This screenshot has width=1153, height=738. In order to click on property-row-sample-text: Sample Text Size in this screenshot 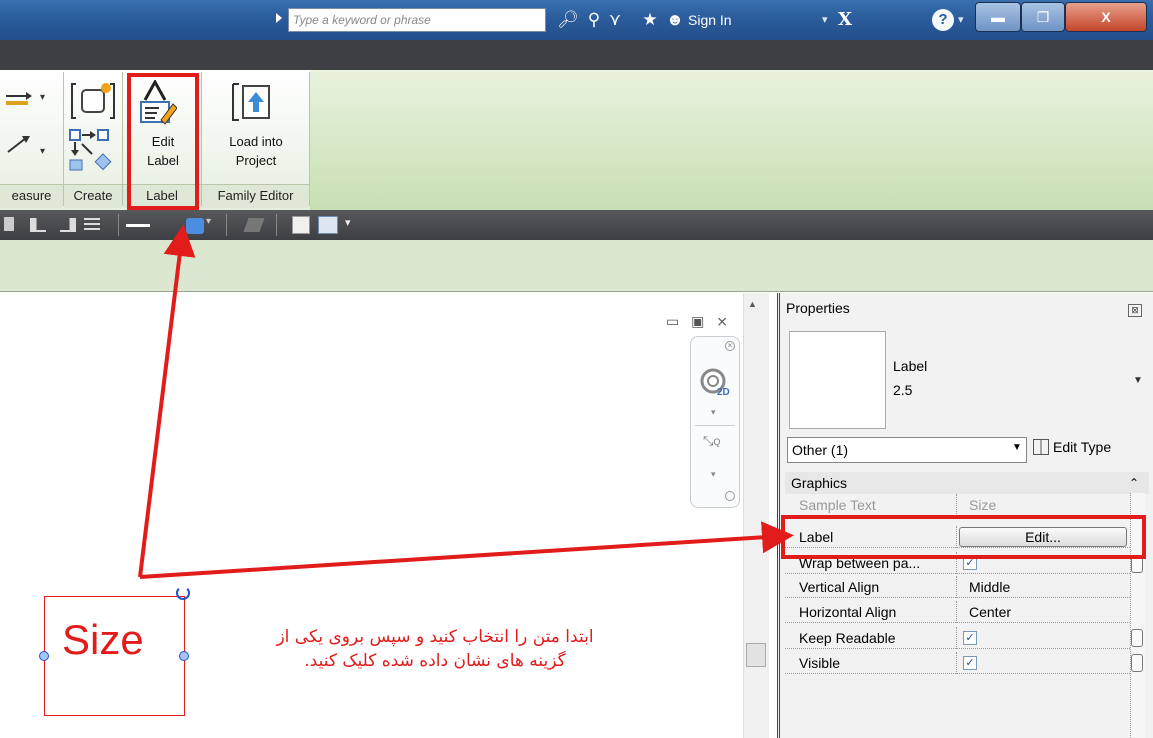, I will do `click(957, 505)`.